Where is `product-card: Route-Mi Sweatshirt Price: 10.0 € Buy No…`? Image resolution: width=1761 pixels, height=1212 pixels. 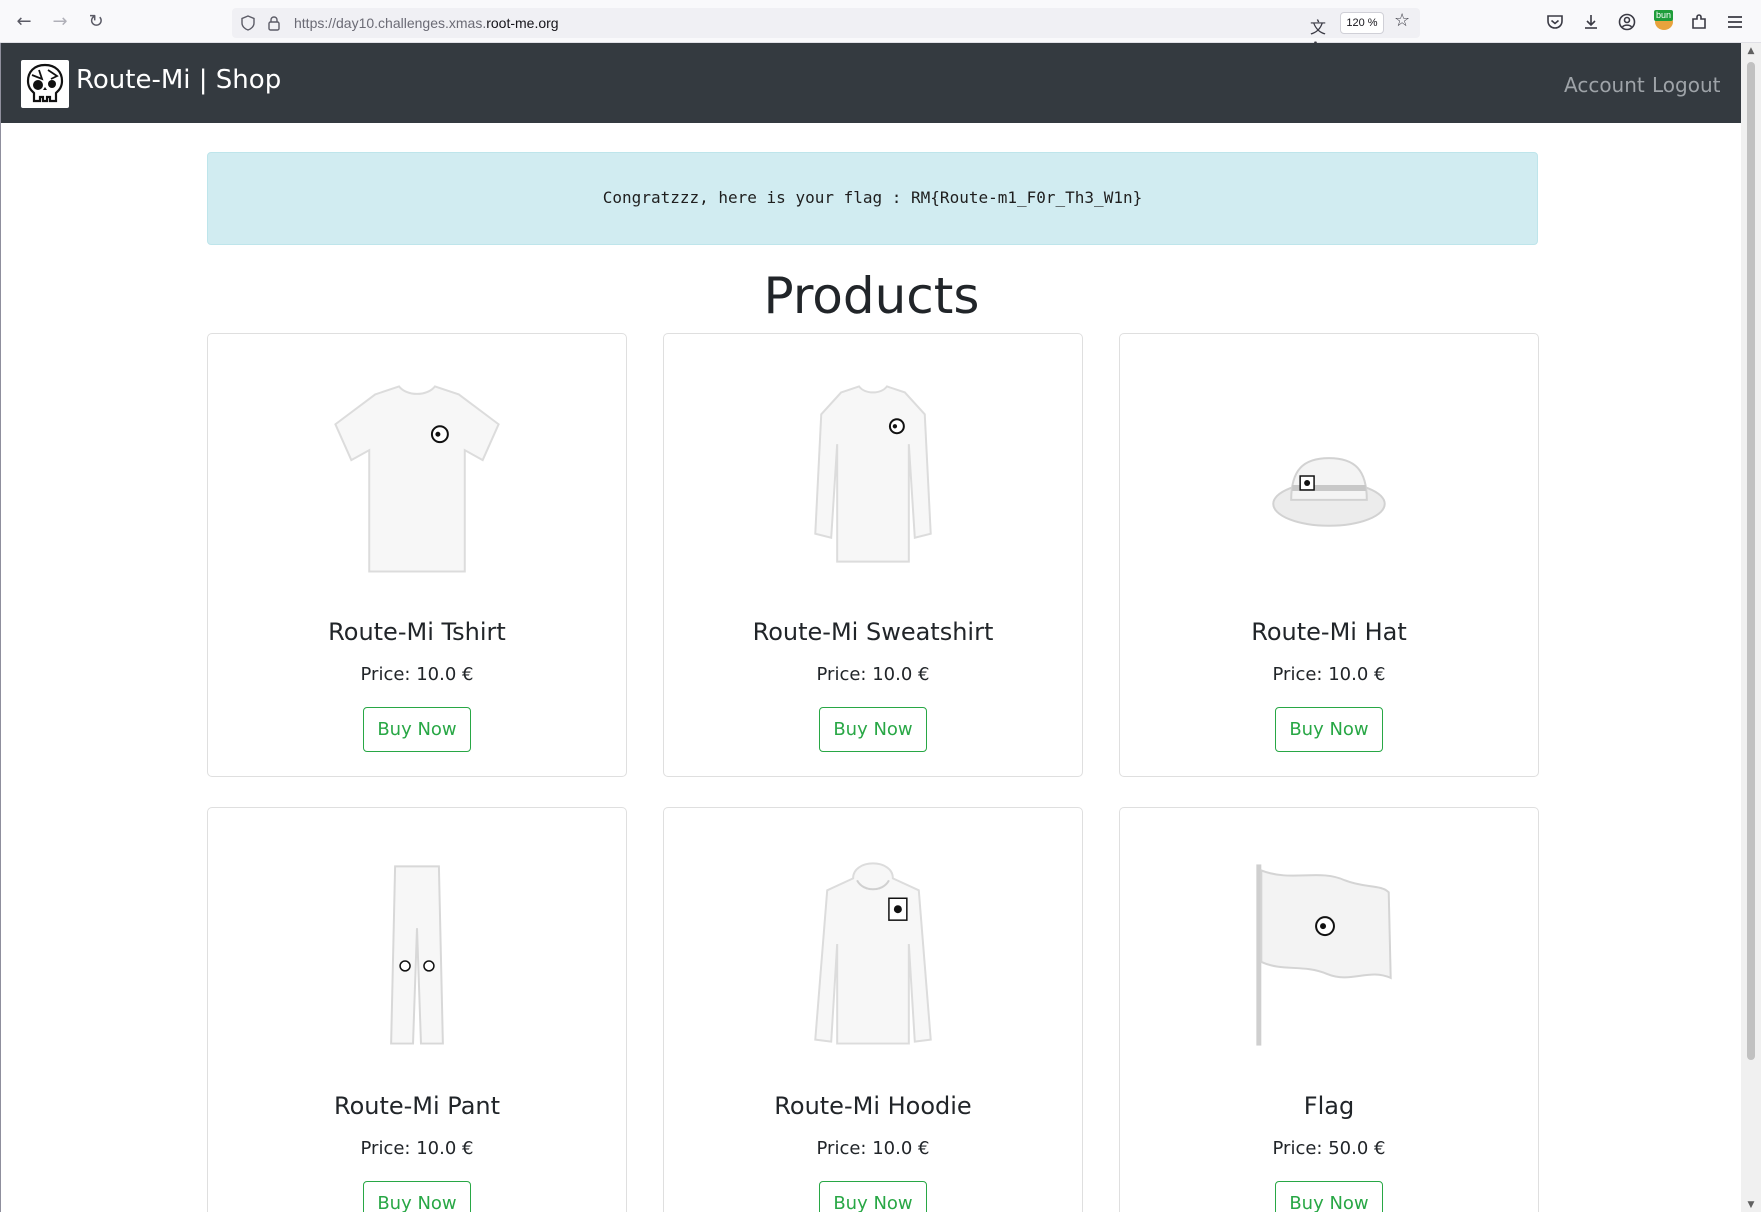
product-card: Route-Mi Sweatshirt Price: 10.0 € Buy No… is located at coordinates (873, 555).